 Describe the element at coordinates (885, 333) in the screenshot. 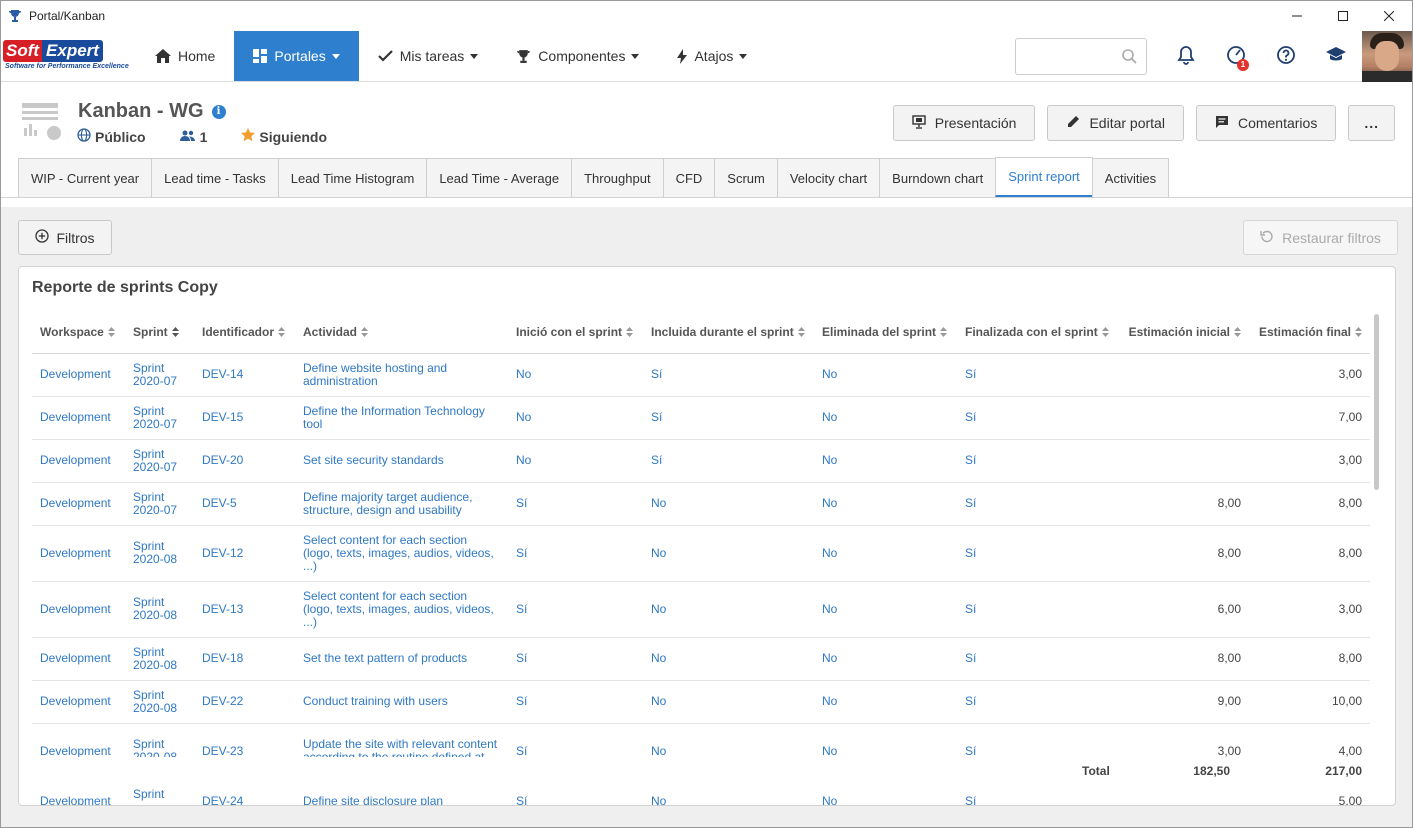

I see `column-header-eliminada: Eliminada del sprint` at that location.